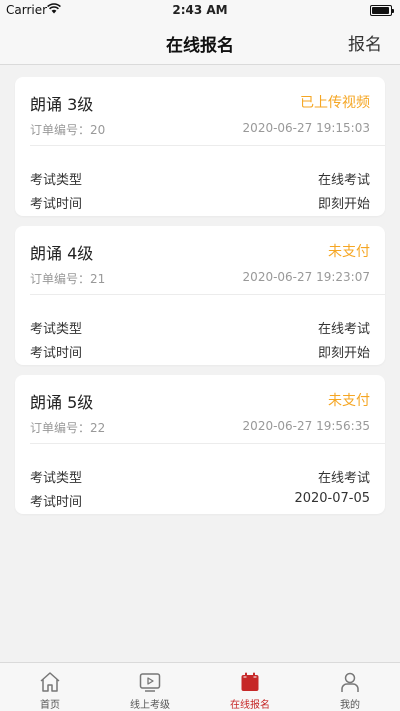 This screenshot has height=711, width=400. What do you see at coordinates (306, 277) in the screenshot?
I see `order-created-time: 2020-06-27 19:23:07` at bounding box center [306, 277].